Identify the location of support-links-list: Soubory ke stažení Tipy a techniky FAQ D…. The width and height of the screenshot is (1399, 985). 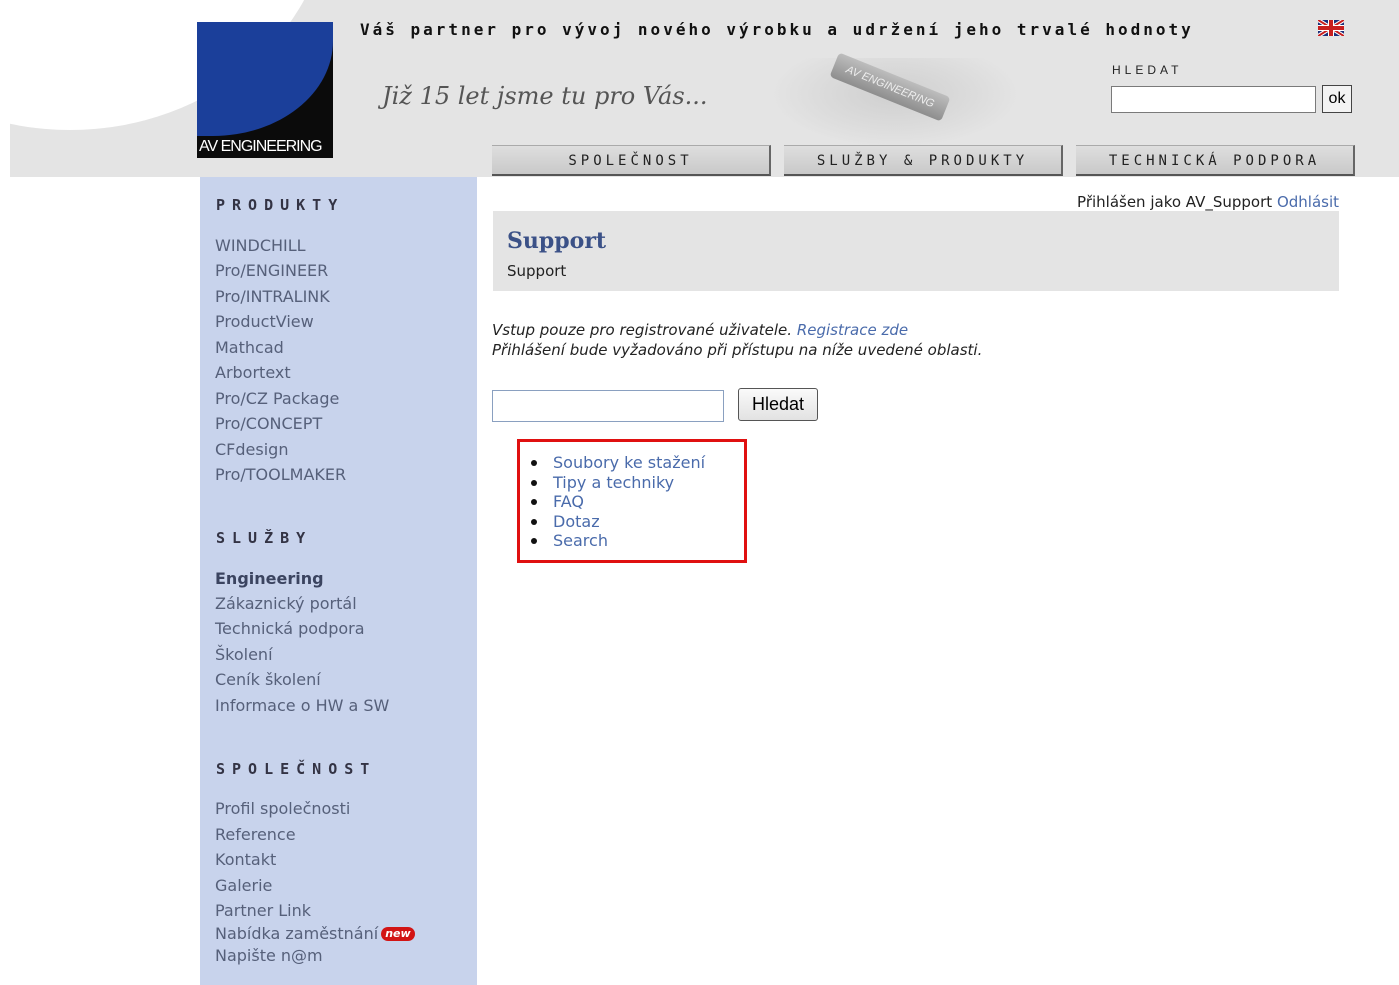
(617, 502).